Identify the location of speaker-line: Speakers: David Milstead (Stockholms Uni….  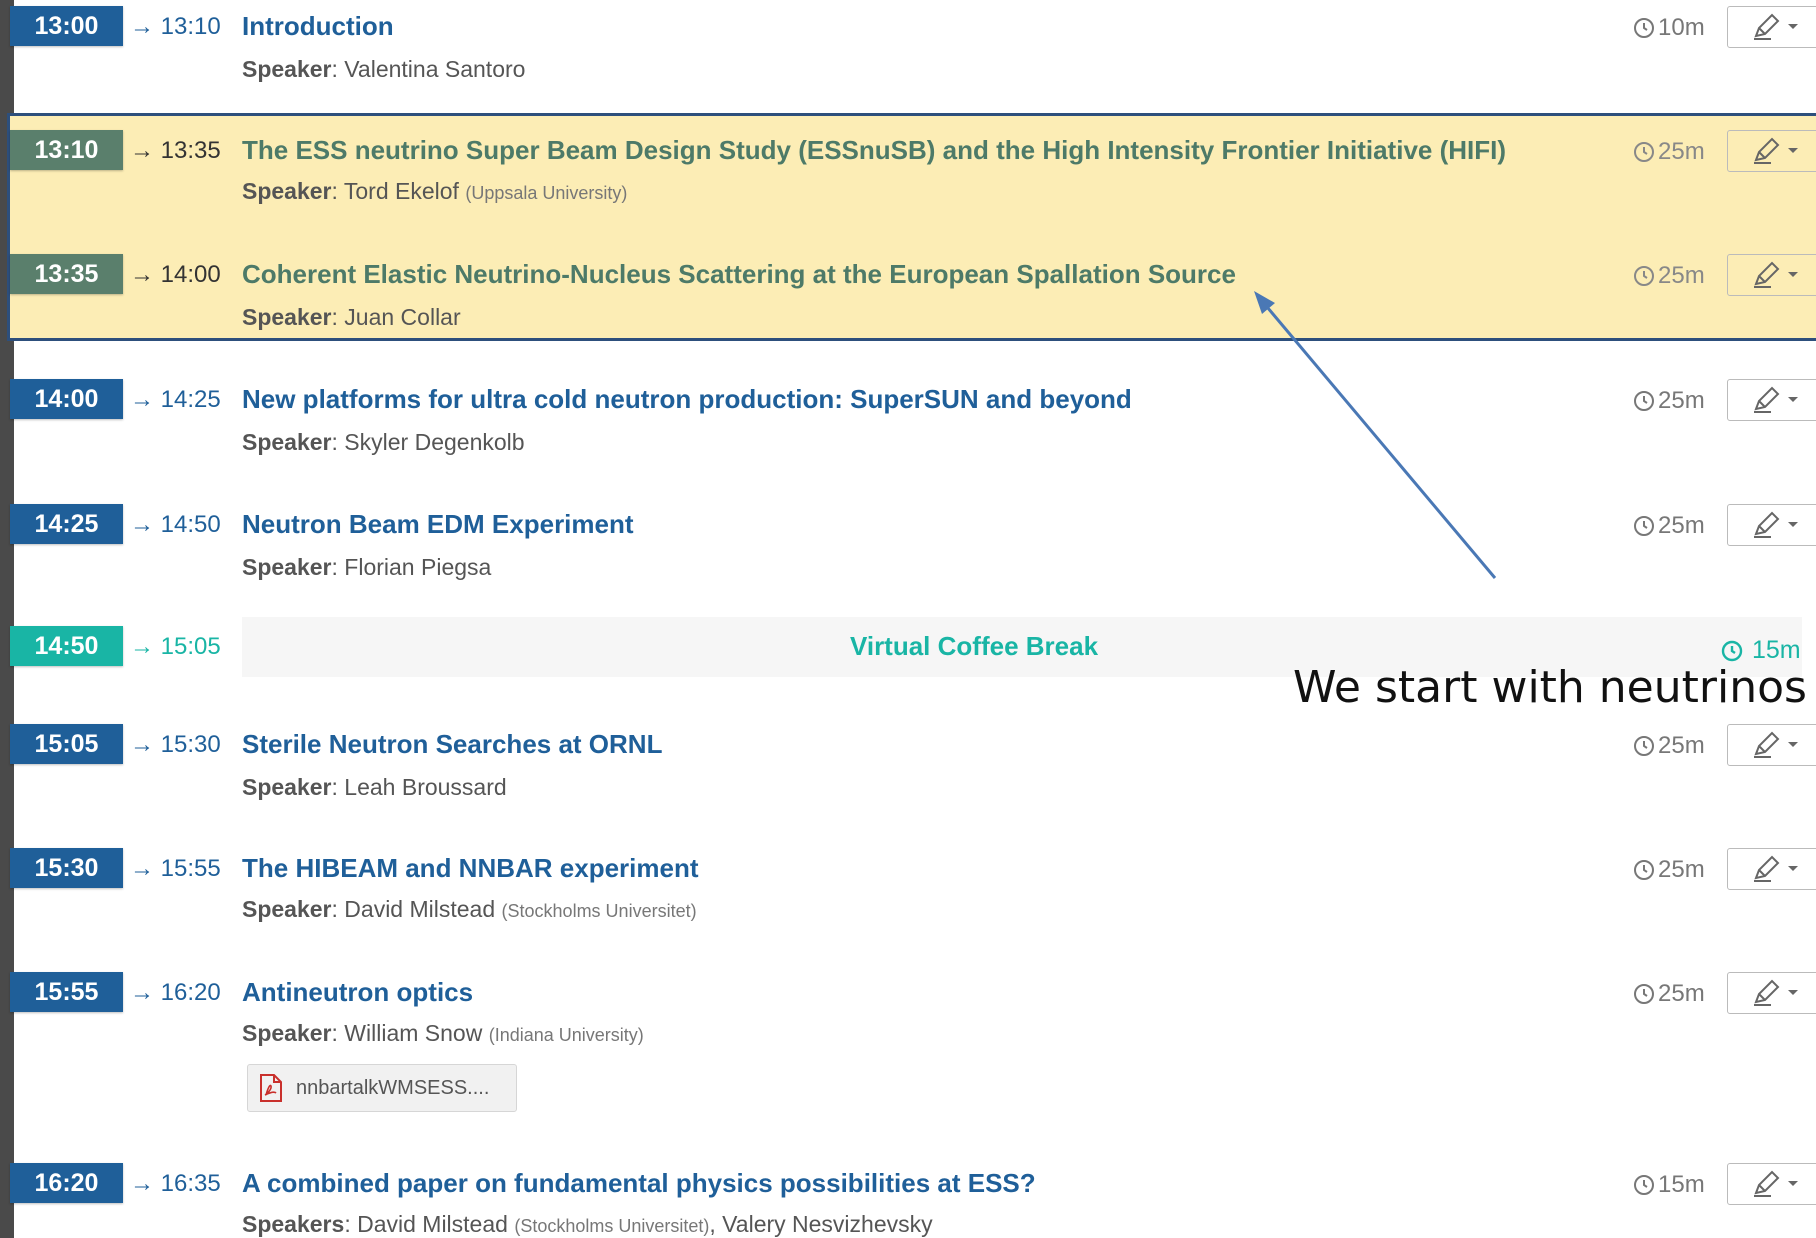
(587, 1224).